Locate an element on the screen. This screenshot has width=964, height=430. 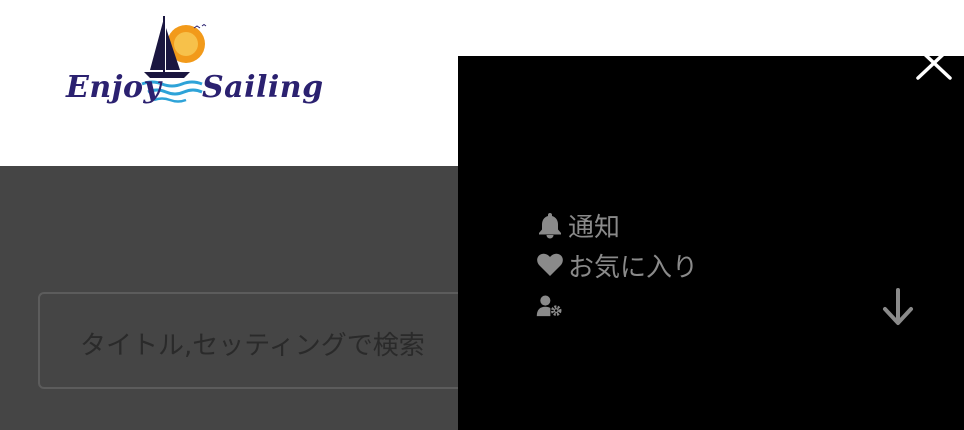
close-icon is located at coordinates (934, 63).